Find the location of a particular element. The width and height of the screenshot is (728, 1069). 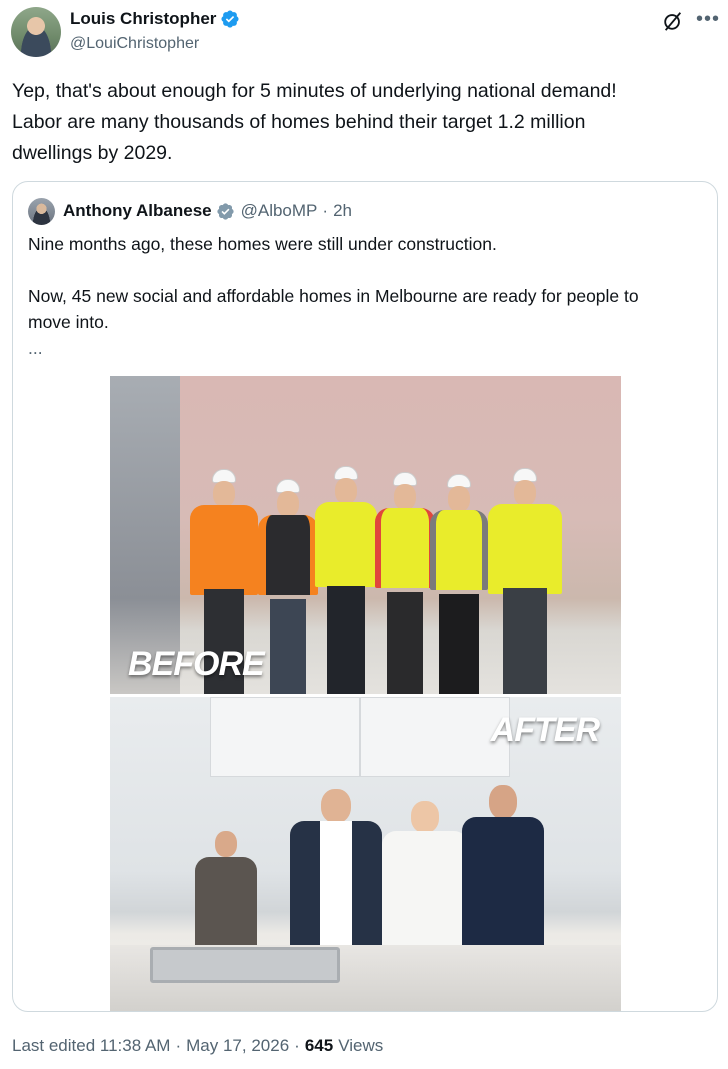

author-name: Louis Christopher is located at coordinates (143, 19).